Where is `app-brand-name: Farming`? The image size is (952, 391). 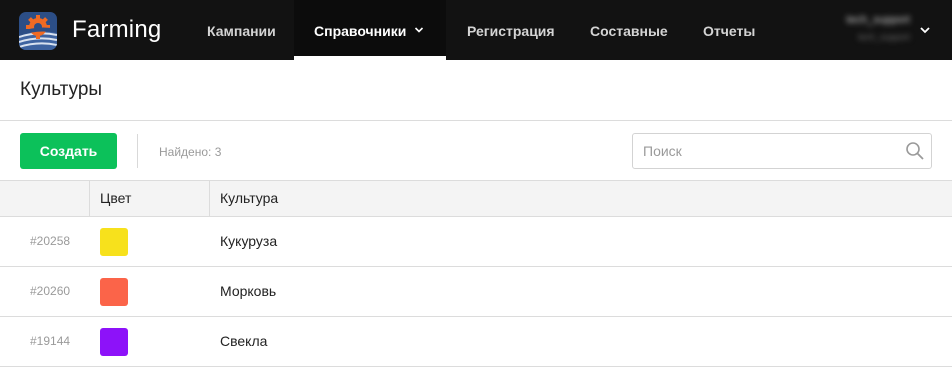
app-brand-name: Farming is located at coordinates (117, 29).